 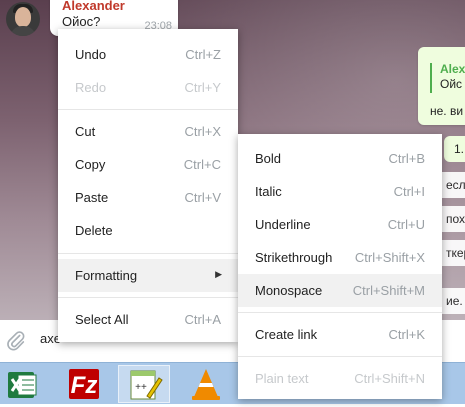 What do you see at coordinates (452, 301) in the screenshot?
I see `message-fragment: ие. я` at bounding box center [452, 301].